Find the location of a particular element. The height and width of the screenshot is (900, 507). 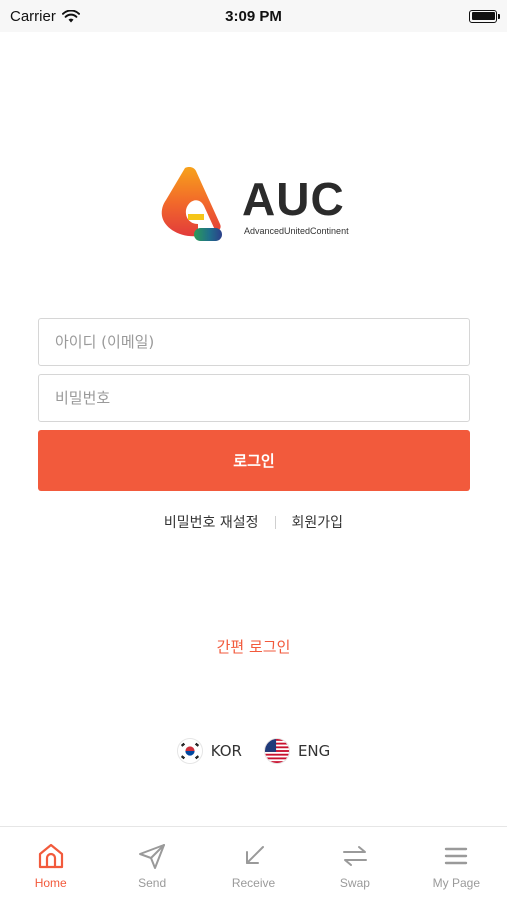

send-icon is located at coordinates (152, 856).